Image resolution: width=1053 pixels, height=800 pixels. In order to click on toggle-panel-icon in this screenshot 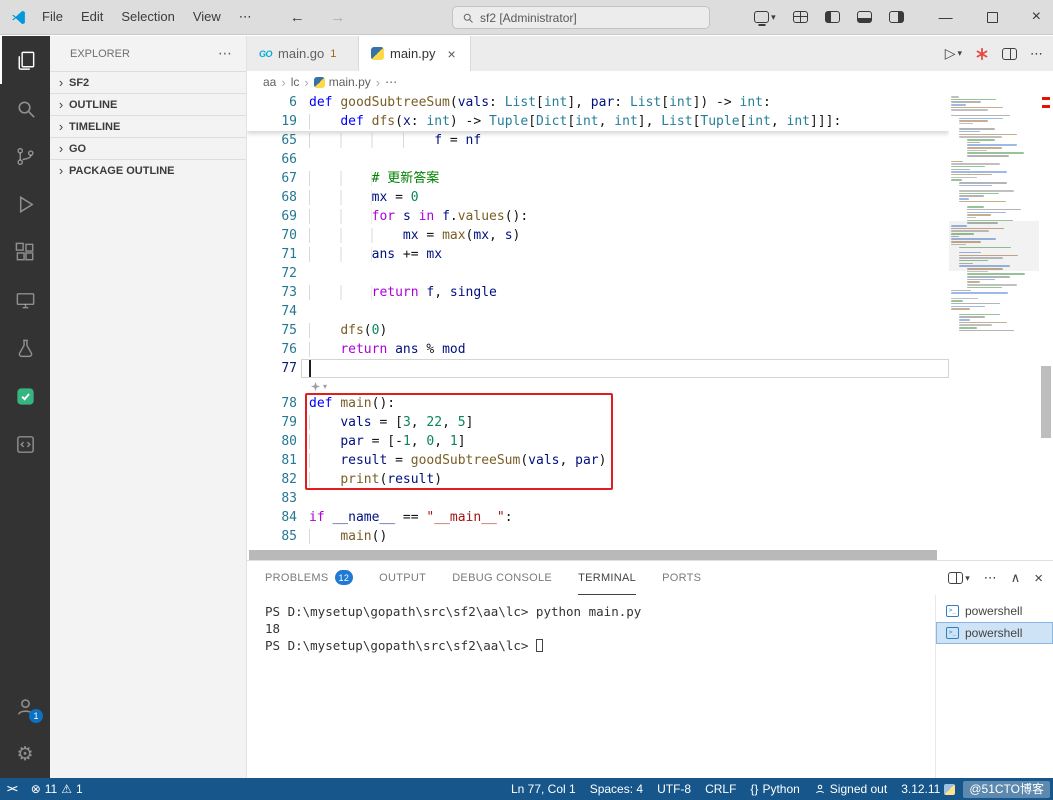, I will do `click(864, 17)`.